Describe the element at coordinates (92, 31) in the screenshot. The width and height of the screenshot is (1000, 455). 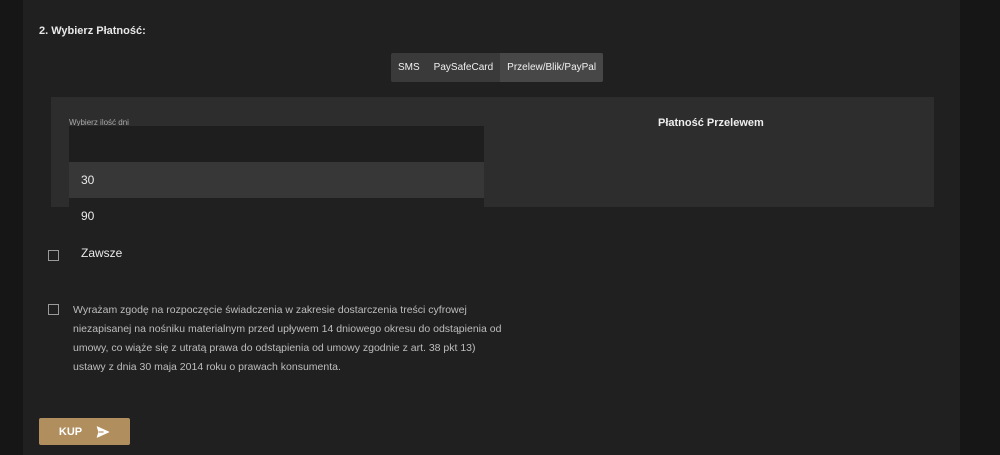
I see `section-title: 2. Wybierz Płatność:` at that location.